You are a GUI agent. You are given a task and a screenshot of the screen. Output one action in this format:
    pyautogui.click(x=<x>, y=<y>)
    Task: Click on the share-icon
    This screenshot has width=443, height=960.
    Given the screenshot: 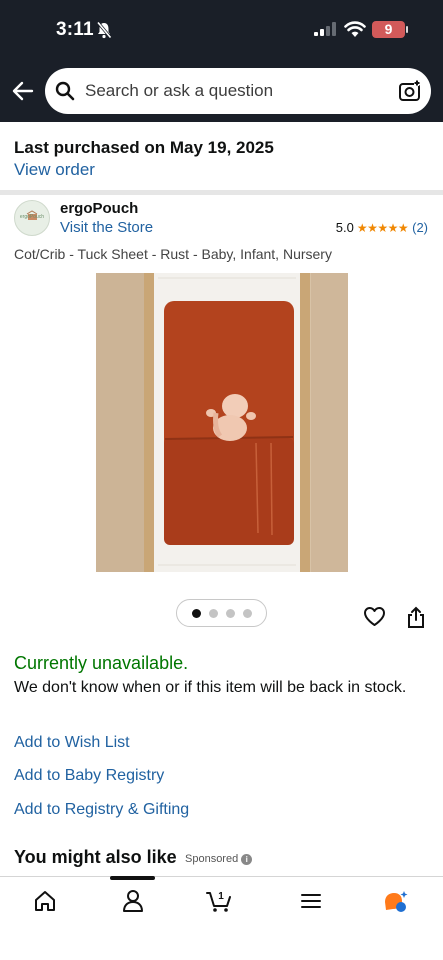 What is the action you would take?
    pyautogui.click(x=416, y=617)
    